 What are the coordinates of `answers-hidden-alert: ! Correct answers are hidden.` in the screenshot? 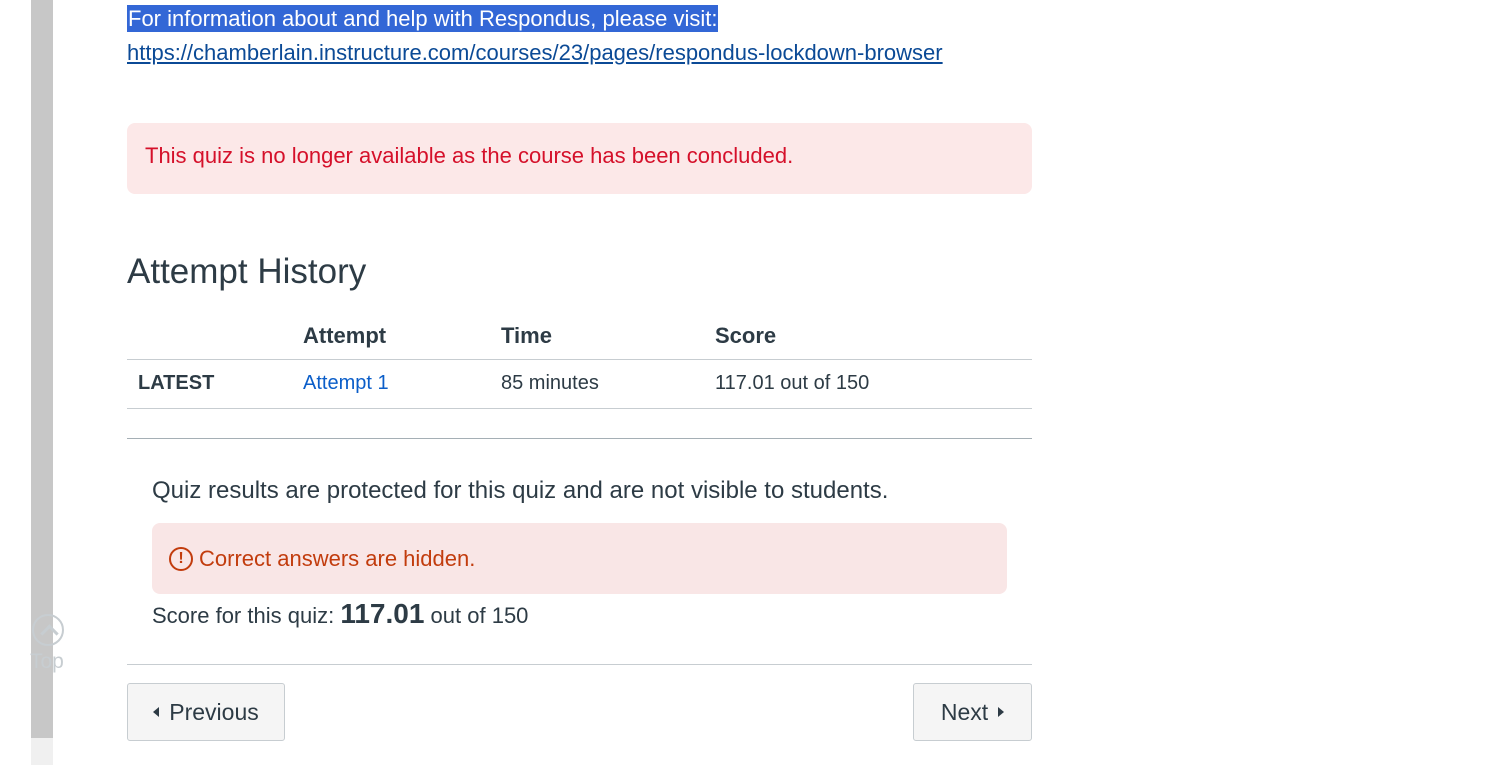 It's located at (579, 558).